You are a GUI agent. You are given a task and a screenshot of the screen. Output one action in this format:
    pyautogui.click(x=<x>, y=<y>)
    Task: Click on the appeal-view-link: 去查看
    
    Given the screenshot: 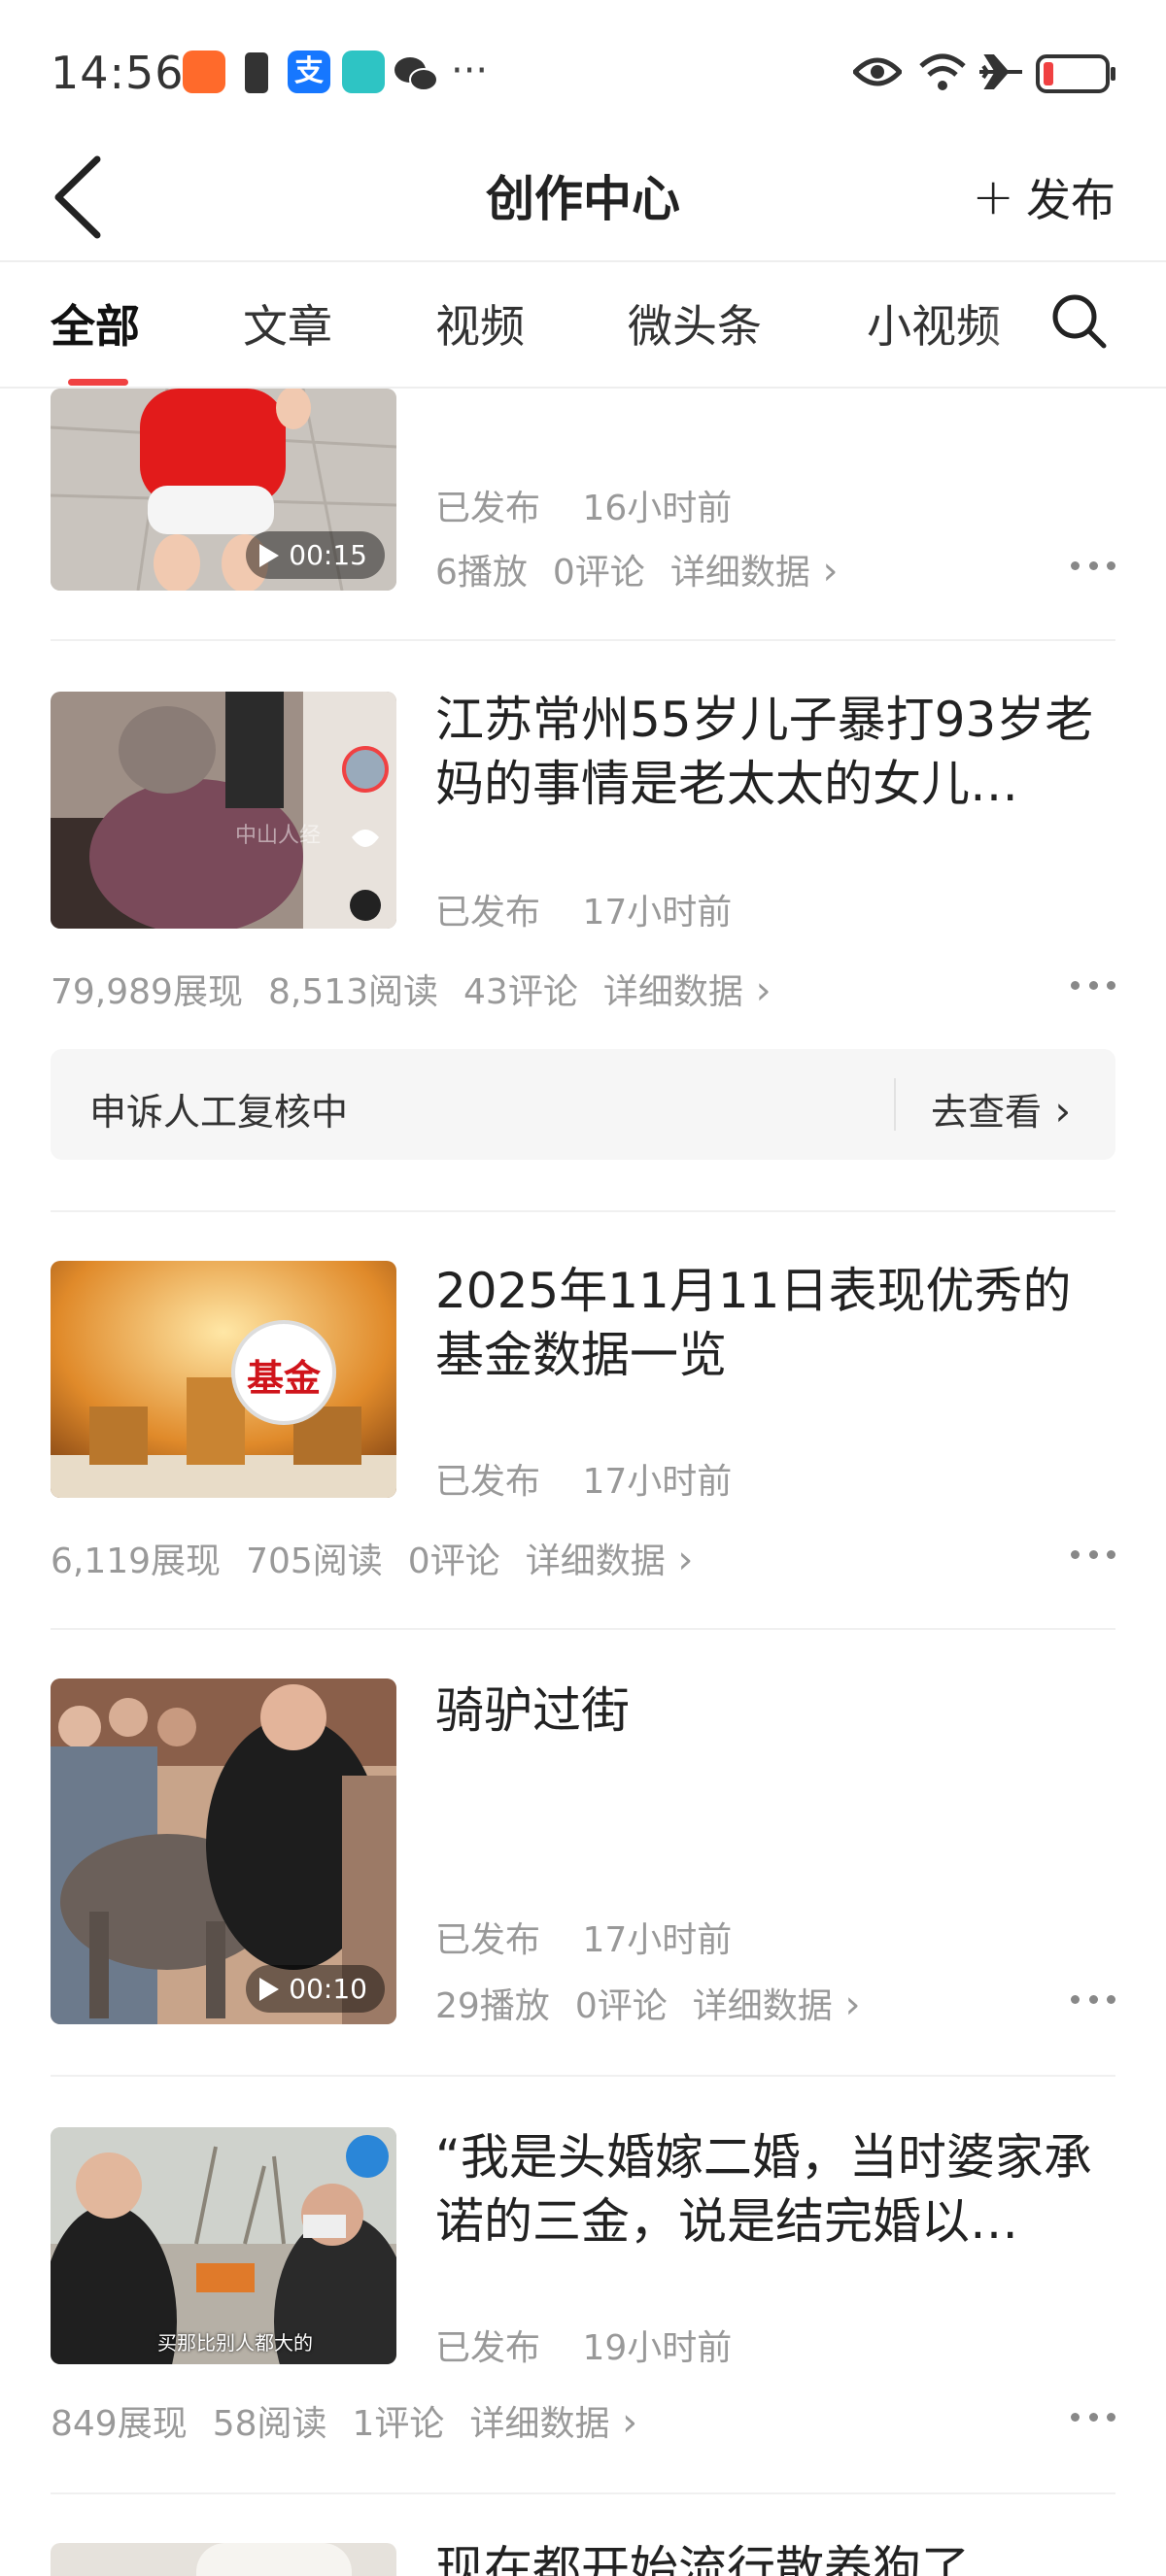 What is the action you would take?
    pyautogui.click(x=1001, y=1108)
    